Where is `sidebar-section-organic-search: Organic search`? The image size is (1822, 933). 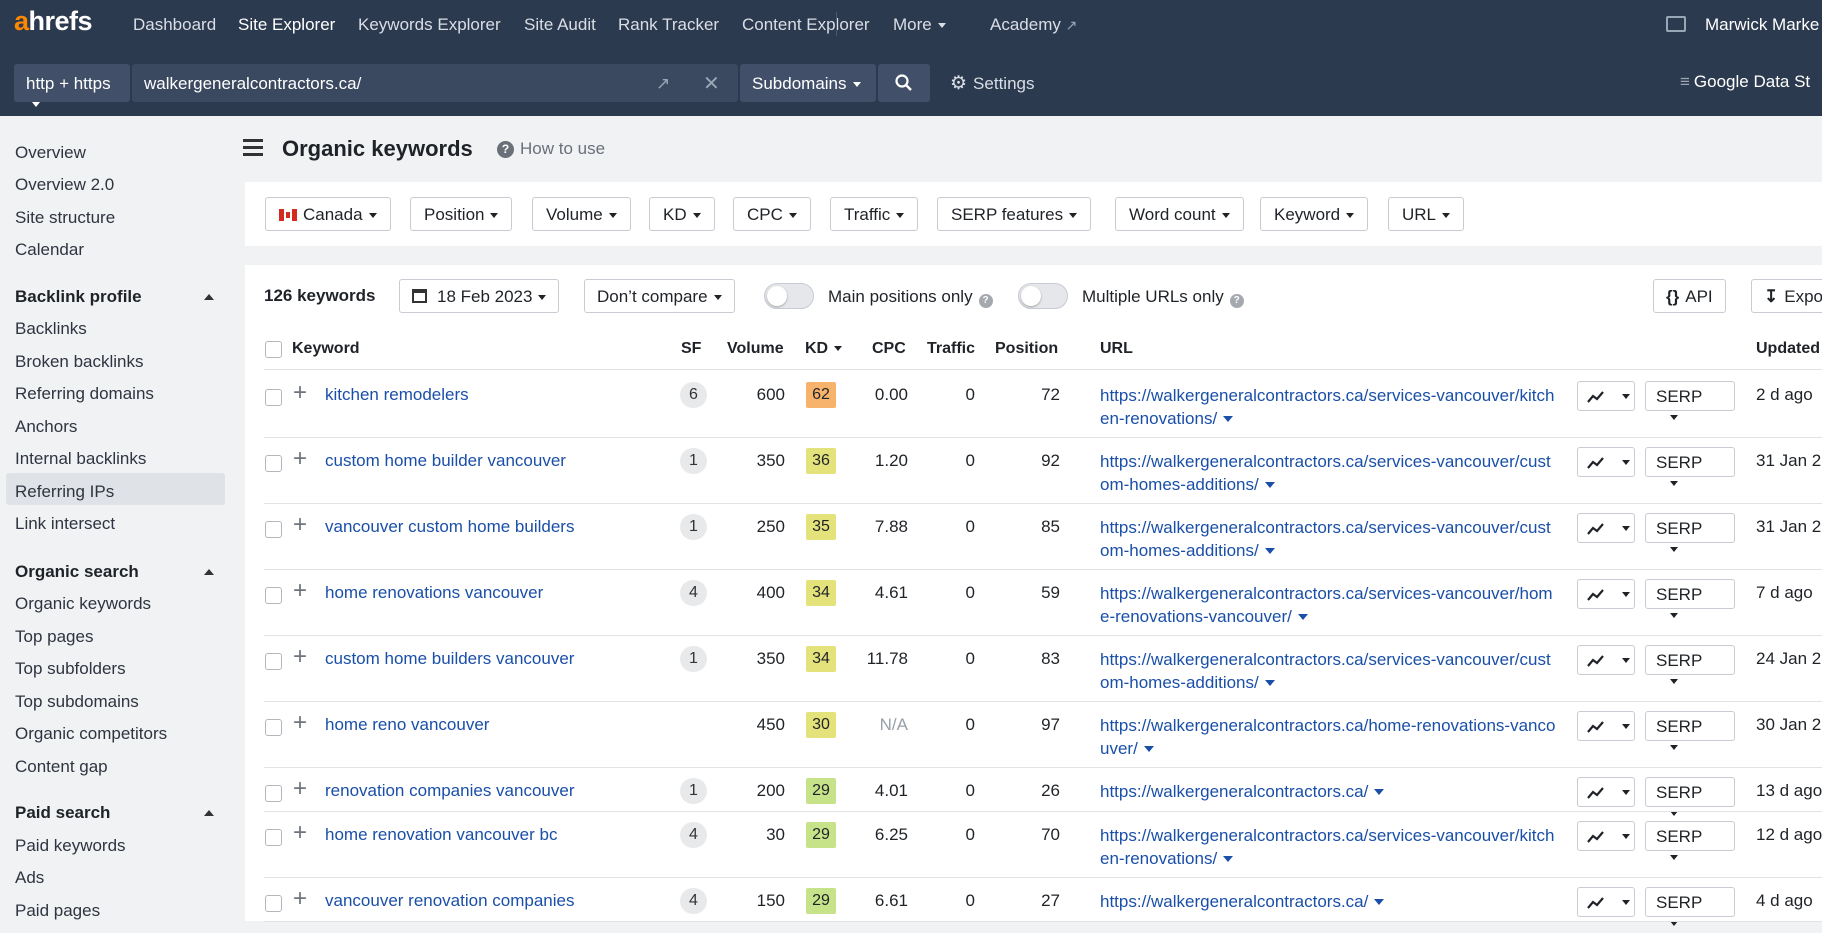 sidebar-section-organic-search: Organic search is located at coordinates (77, 572).